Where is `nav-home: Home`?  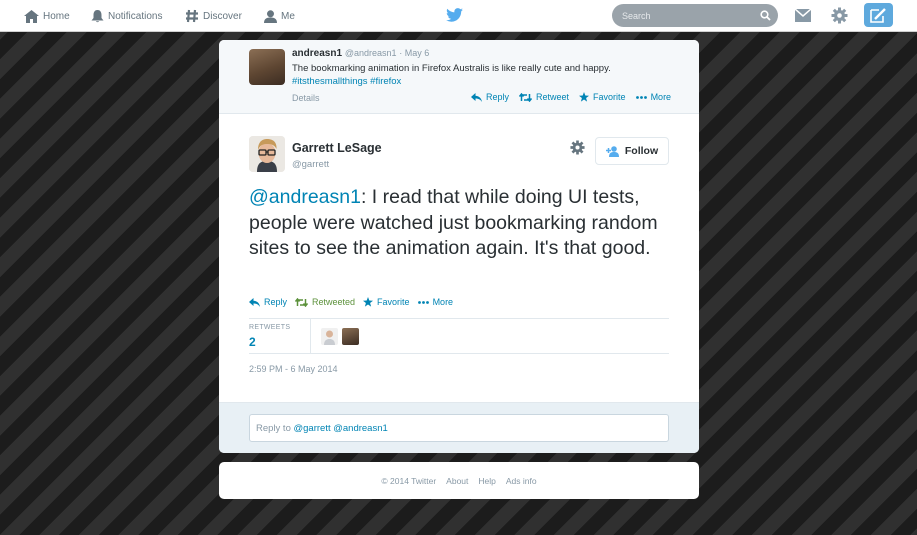
nav-home: Home is located at coordinates (47, 16).